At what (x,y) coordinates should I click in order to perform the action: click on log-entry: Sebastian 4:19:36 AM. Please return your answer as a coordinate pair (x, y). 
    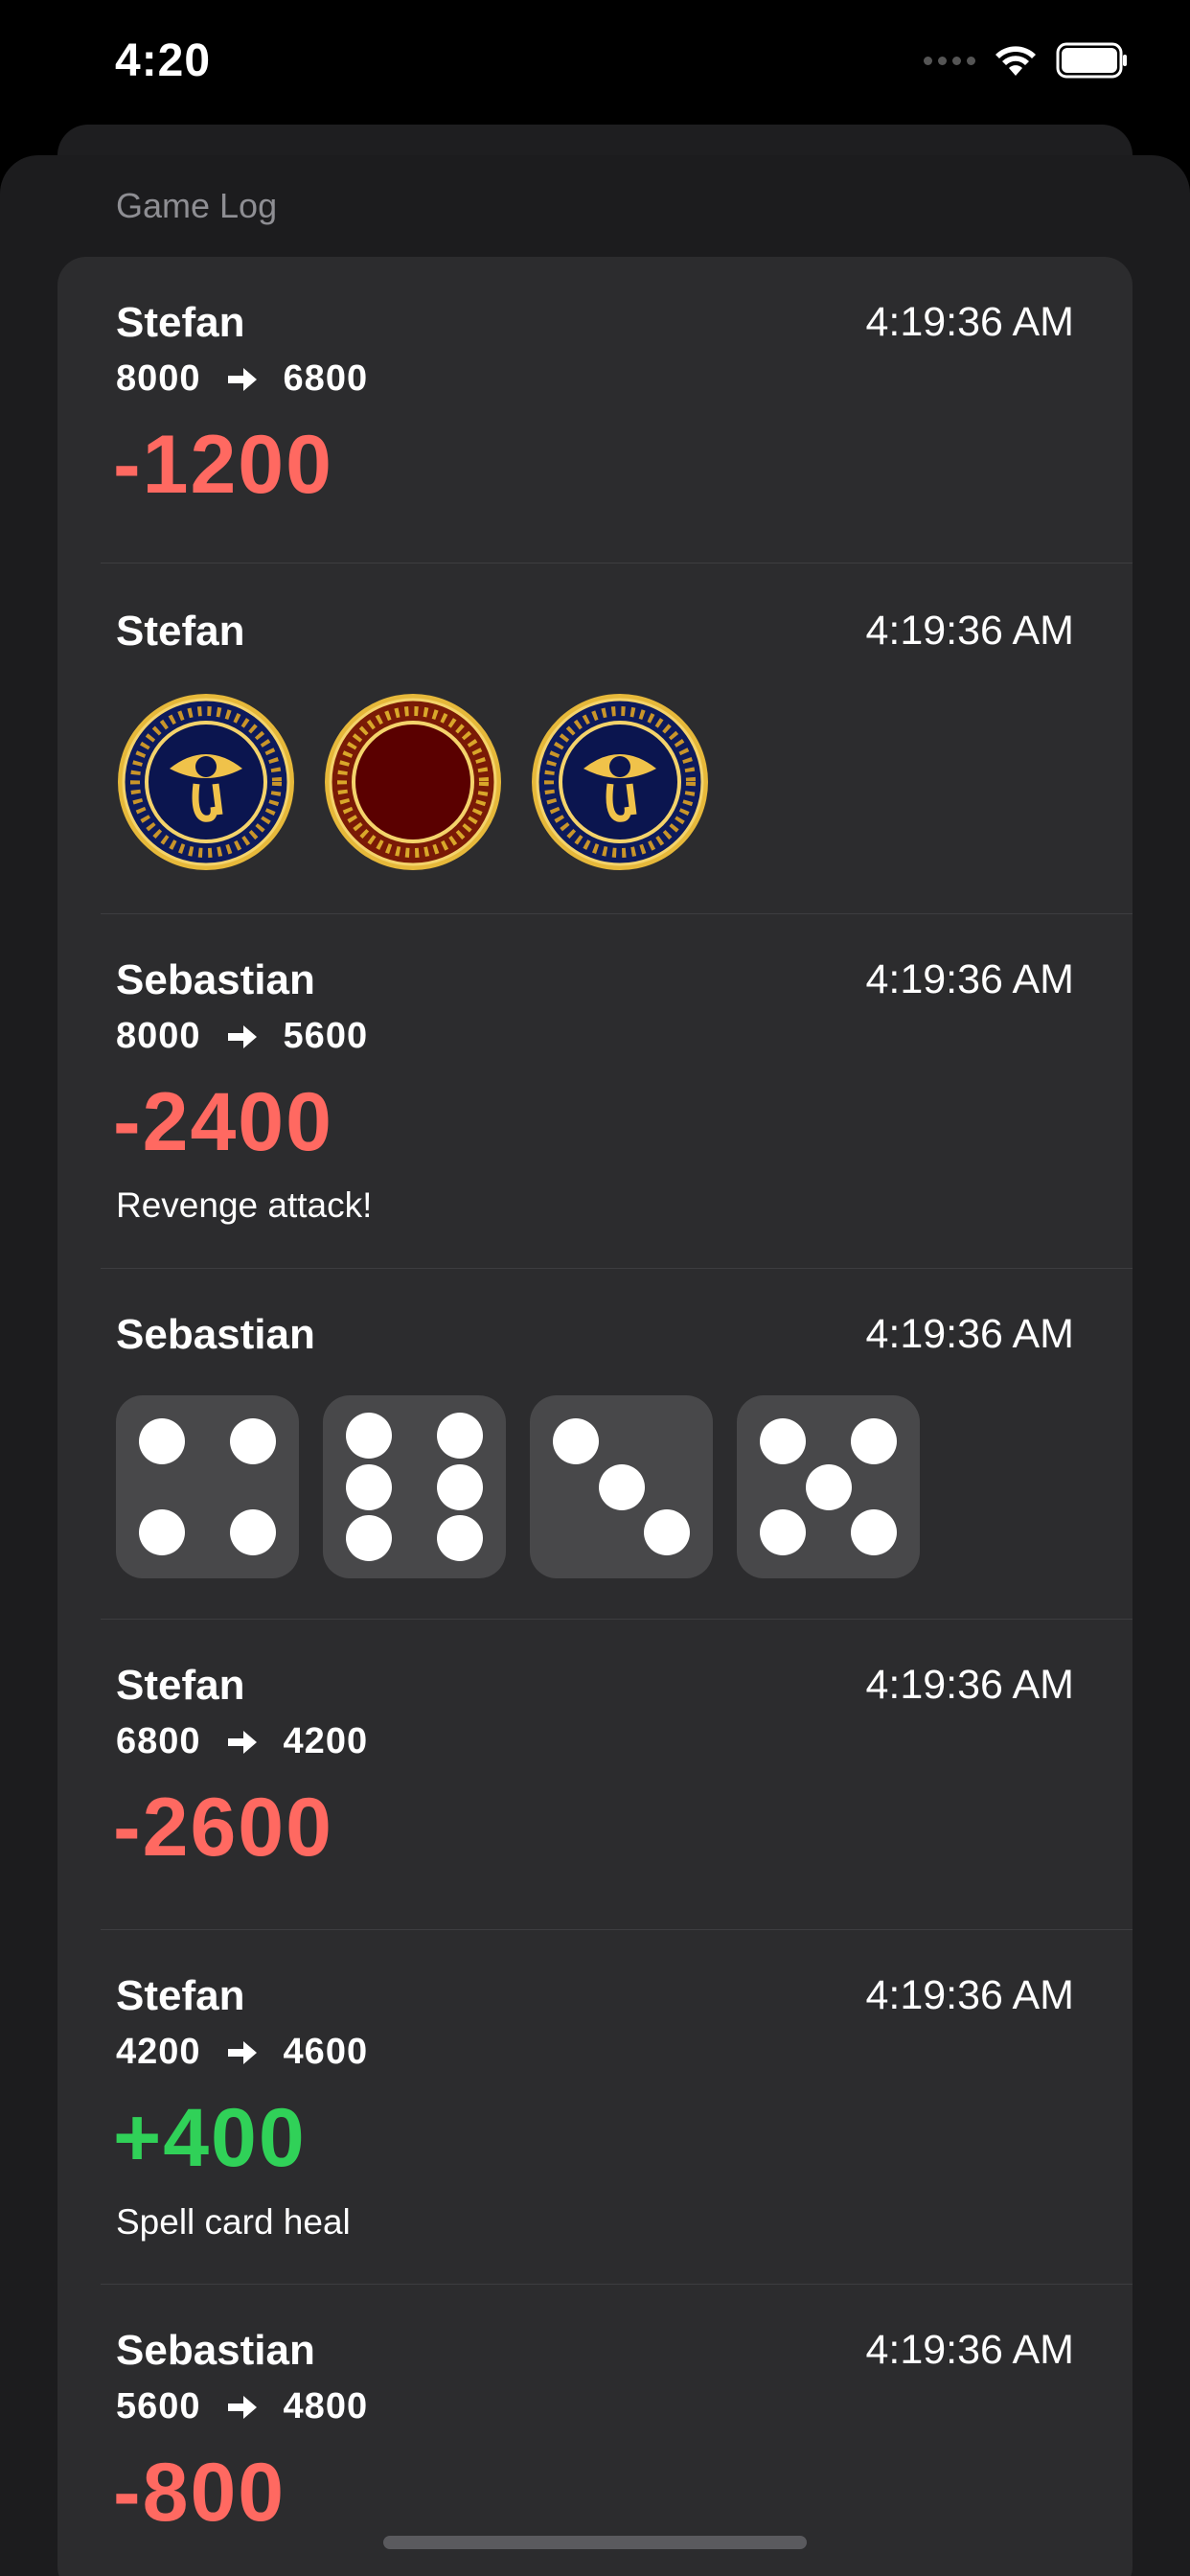
    Looking at the image, I should click on (595, 1444).